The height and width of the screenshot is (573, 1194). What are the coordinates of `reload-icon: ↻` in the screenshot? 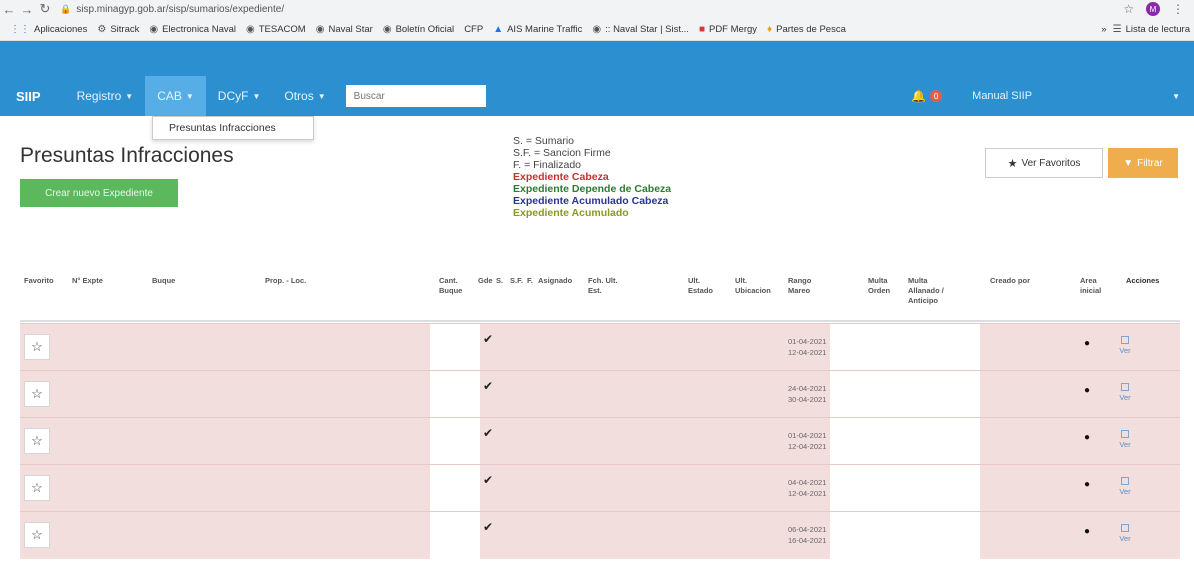 It's located at (45, 9).